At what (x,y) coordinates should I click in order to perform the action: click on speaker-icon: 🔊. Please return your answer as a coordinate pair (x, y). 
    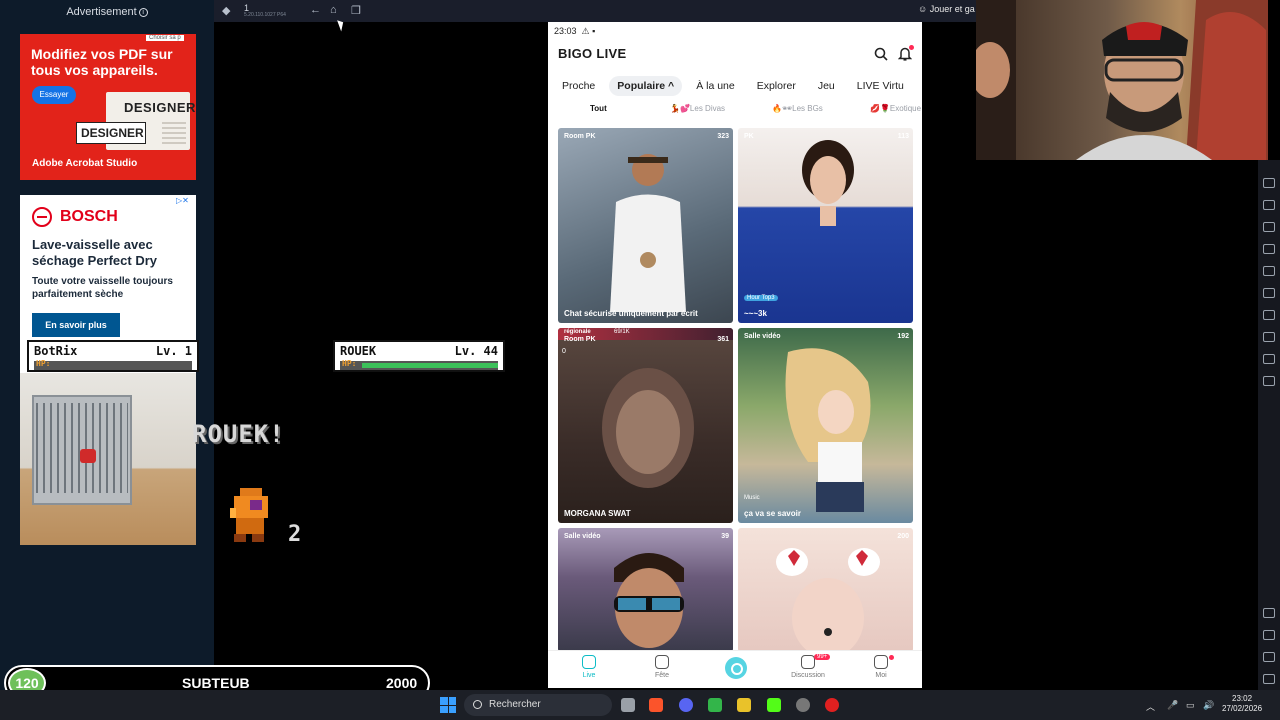
    Looking at the image, I should click on (1208, 705).